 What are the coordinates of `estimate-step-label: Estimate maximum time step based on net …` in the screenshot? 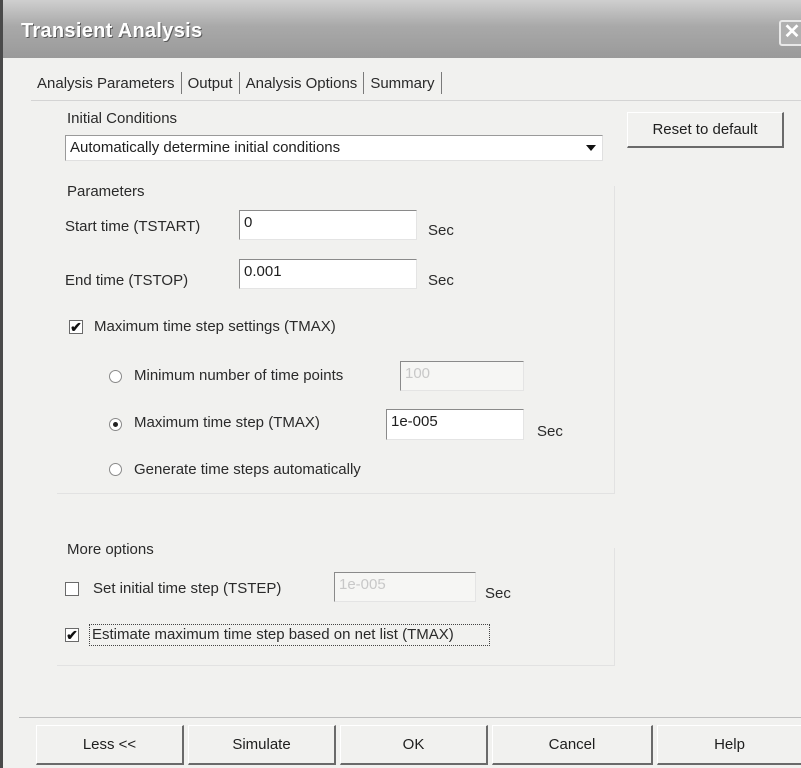 It's located at (273, 634).